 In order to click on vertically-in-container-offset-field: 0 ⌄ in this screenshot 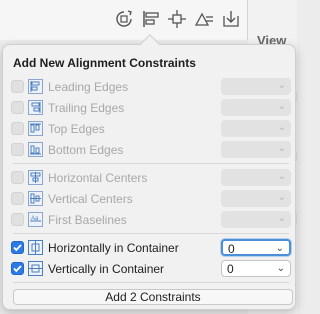, I will do `click(256, 268)`.